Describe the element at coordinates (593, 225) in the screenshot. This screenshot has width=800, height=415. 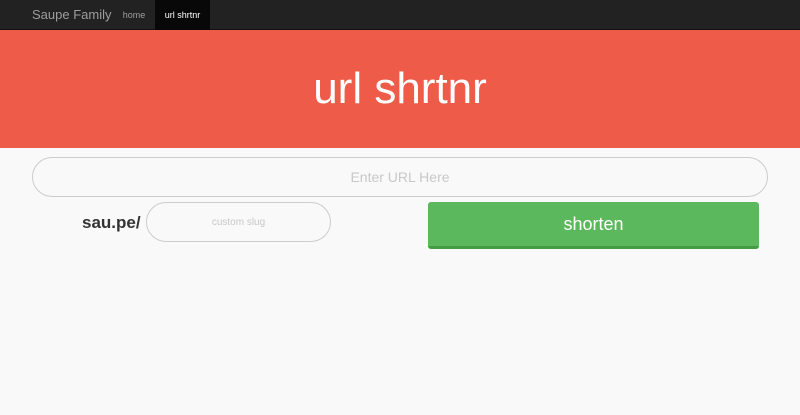
I see `shorten-button: shorten` at that location.